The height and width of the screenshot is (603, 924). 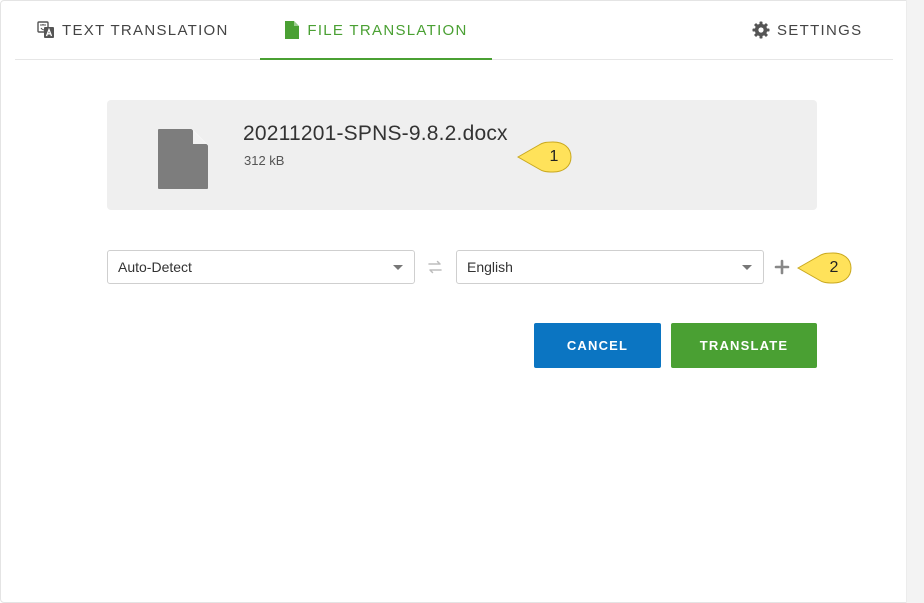 I want to click on vertical-scrollbar, so click(x=915, y=301).